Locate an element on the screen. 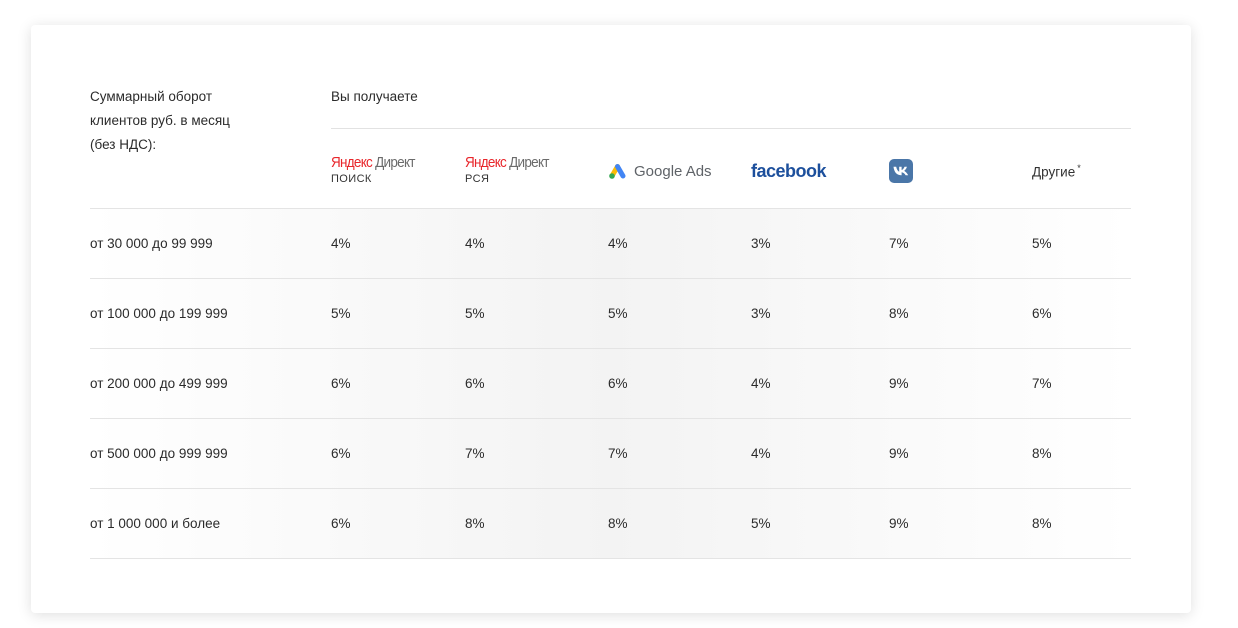  table-row: от 1 000 000 и более 6% 8% 8% 5% 9% 8% is located at coordinates (610, 523).